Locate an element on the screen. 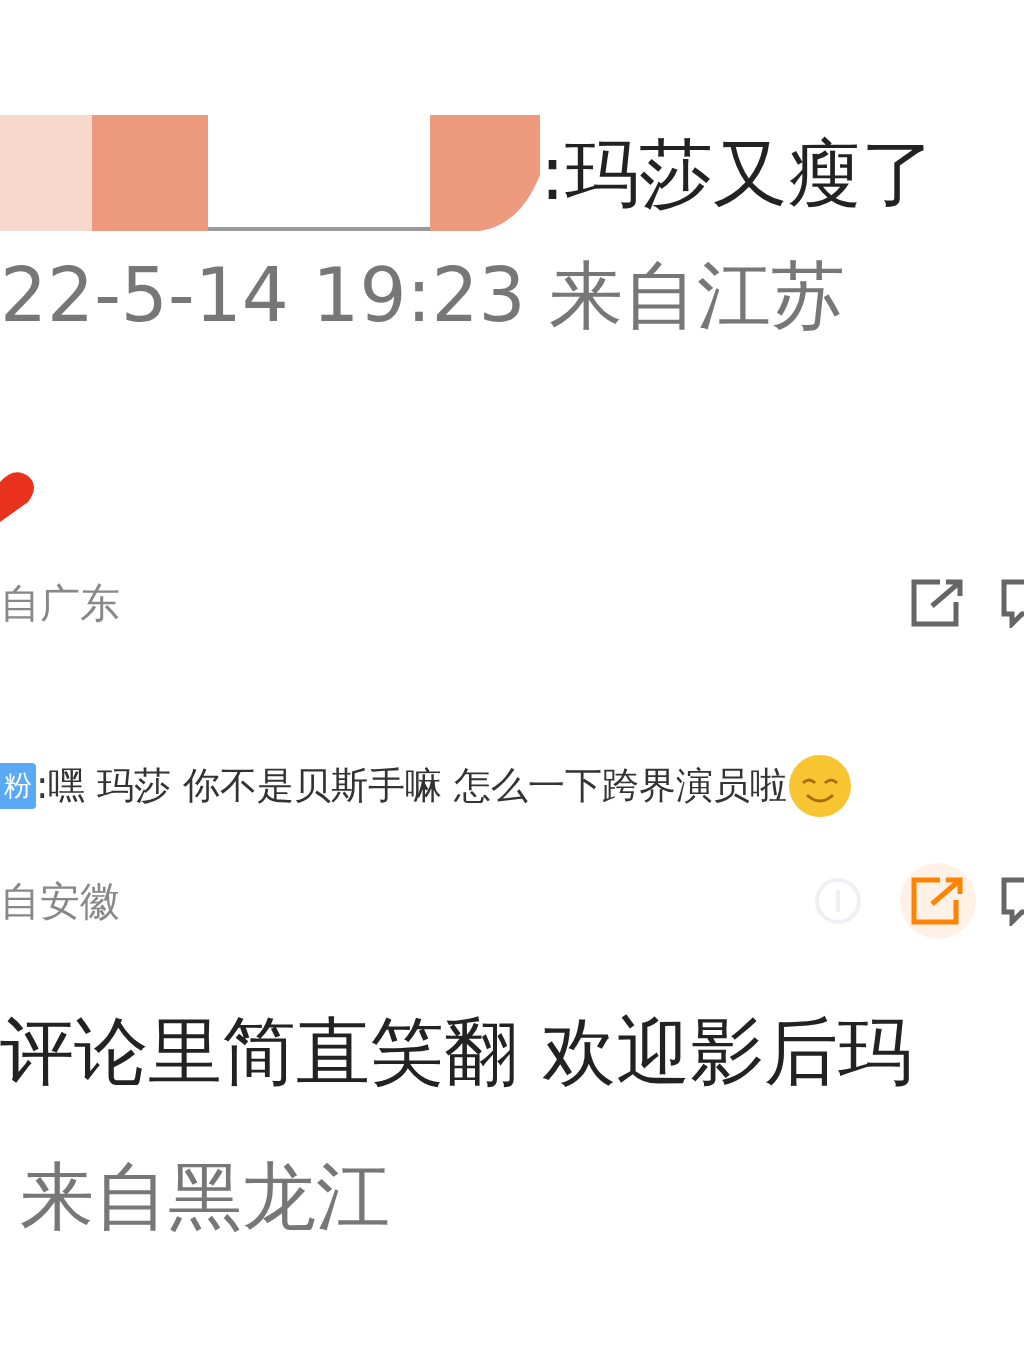 The width and height of the screenshot is (1024, 1366). post-meta: 22-5-14 19:23 来自江苏 is located at coordinates (423, 295).